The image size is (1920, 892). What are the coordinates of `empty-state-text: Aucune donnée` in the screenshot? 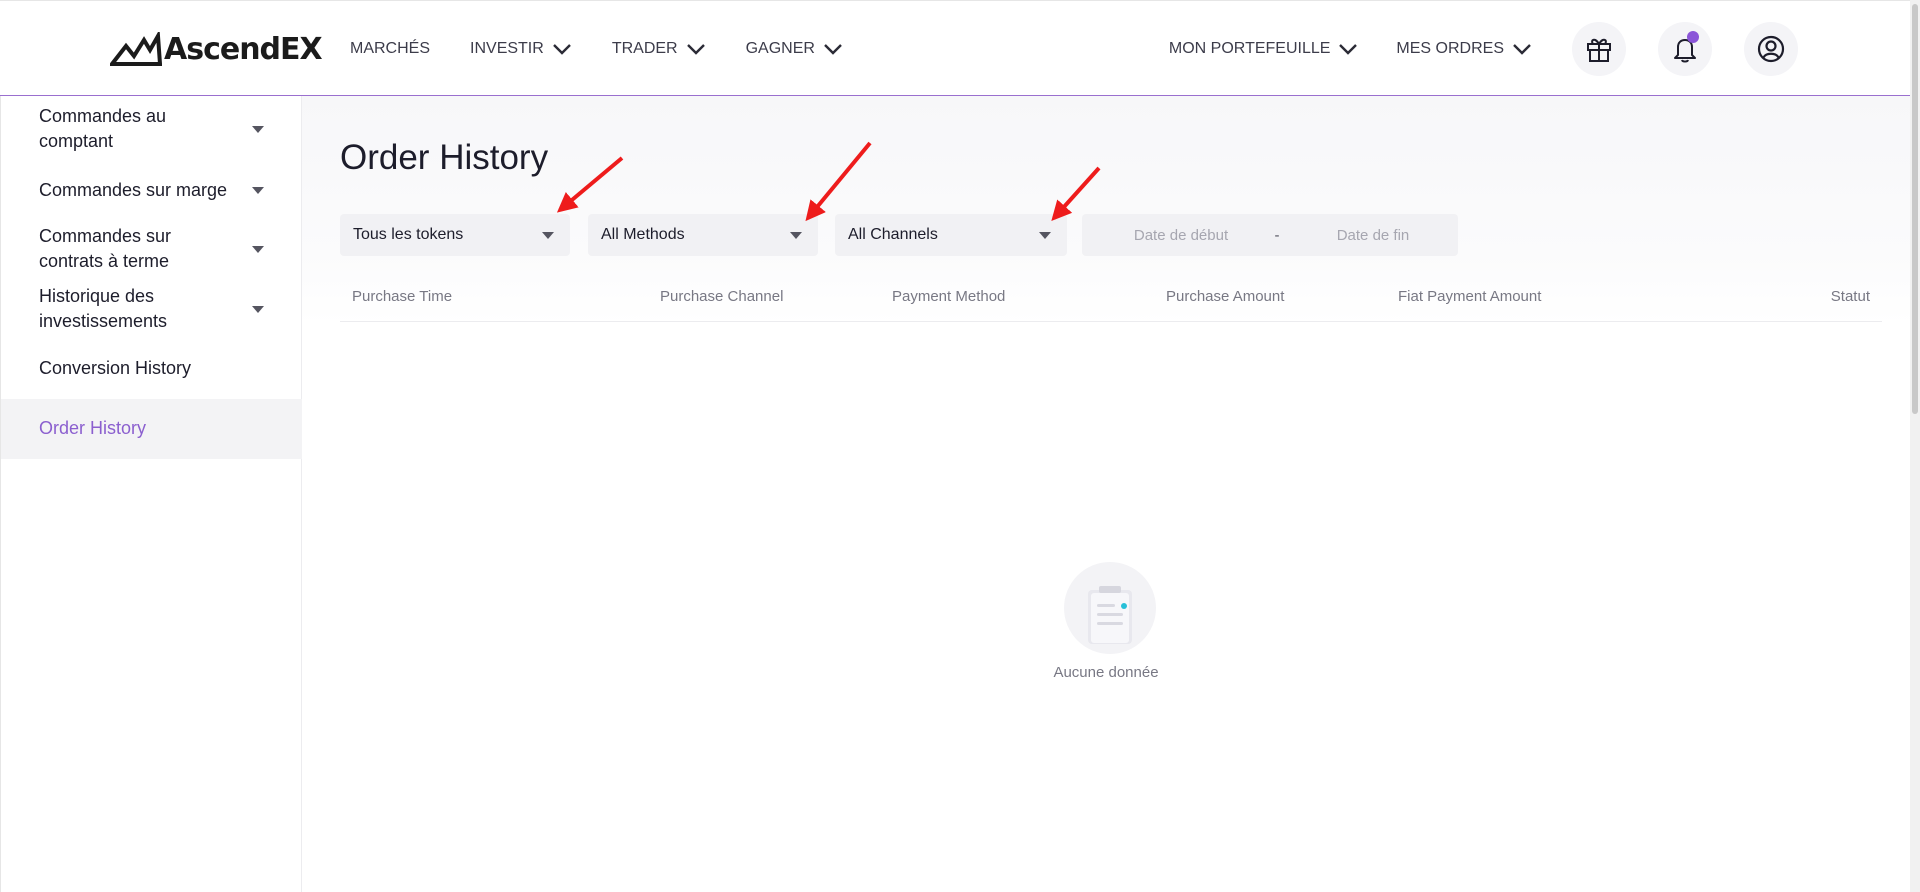 It's located at (1106, 672).